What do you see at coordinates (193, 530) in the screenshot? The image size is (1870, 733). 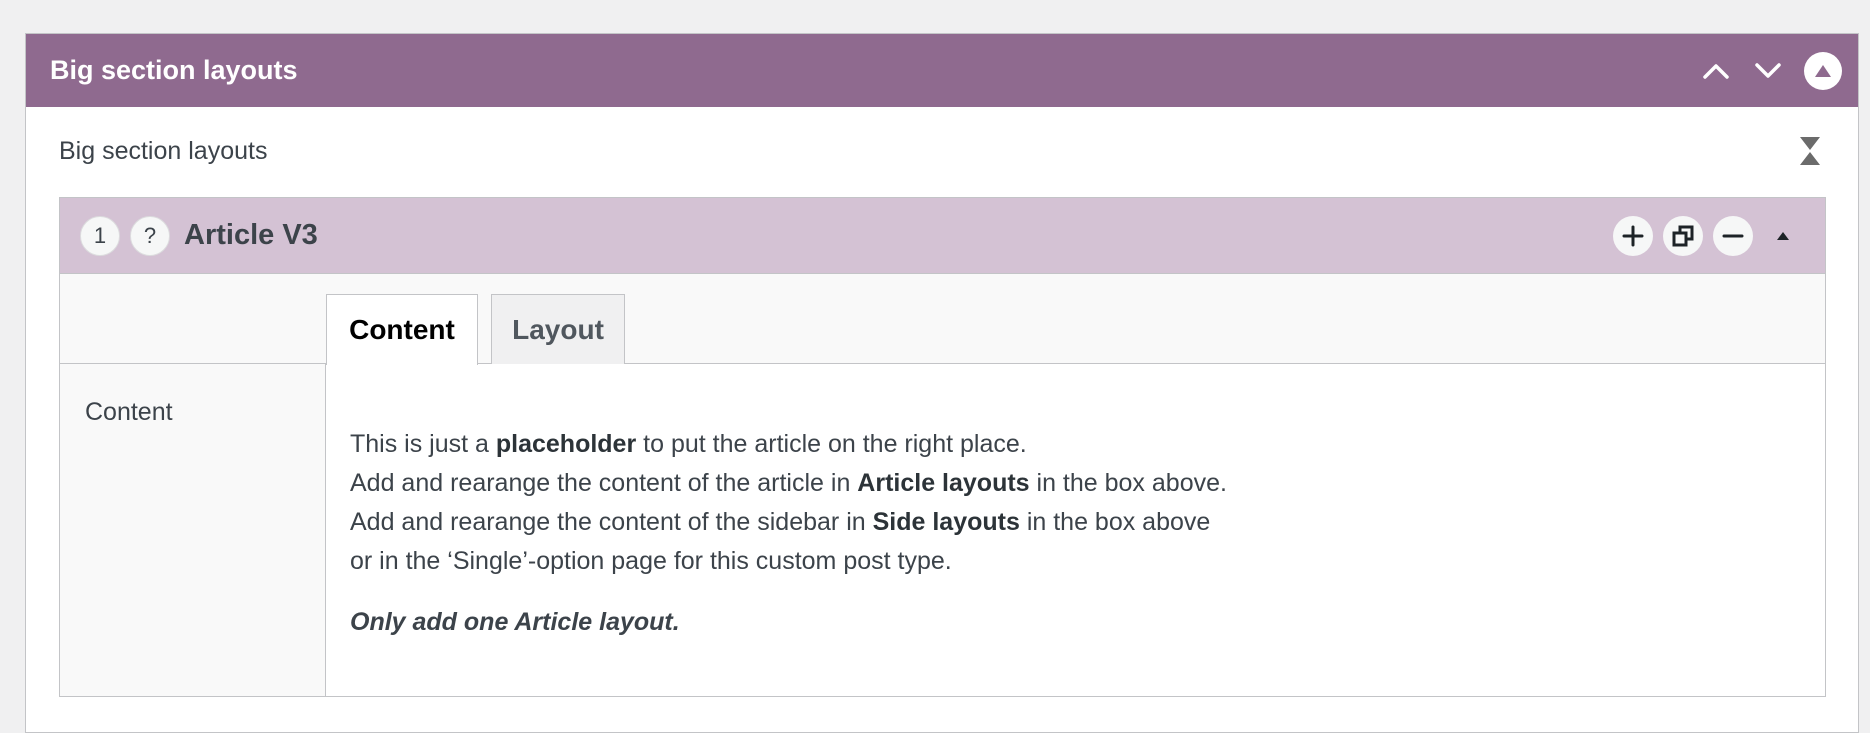 I see `content-label-column: Content` at bounding box center [193, 530].